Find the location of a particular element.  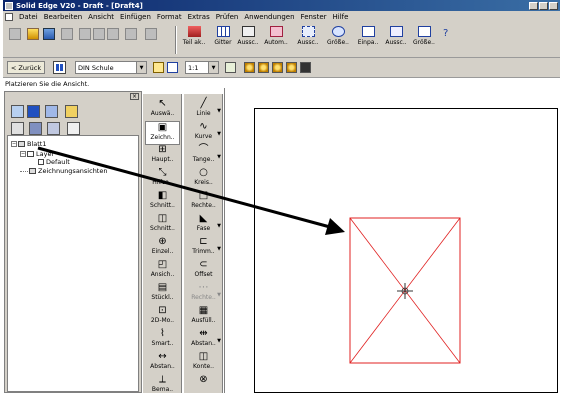

menu-extras: Extras is located at coordinates (199, 17).